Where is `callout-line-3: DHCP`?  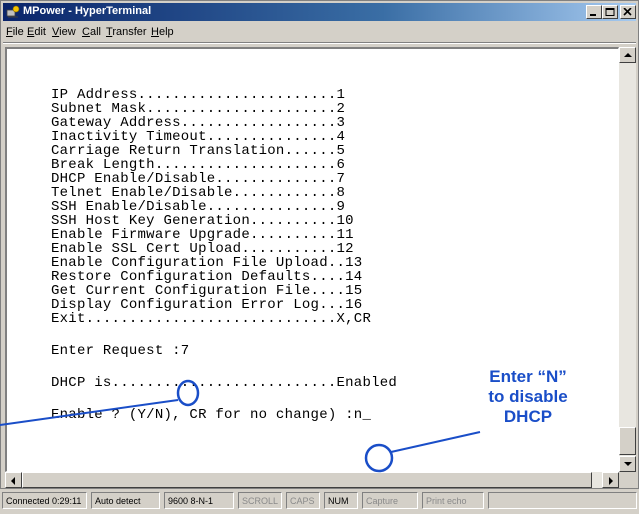 callout-line-3: DHCP is located at coordinates (528, 416).